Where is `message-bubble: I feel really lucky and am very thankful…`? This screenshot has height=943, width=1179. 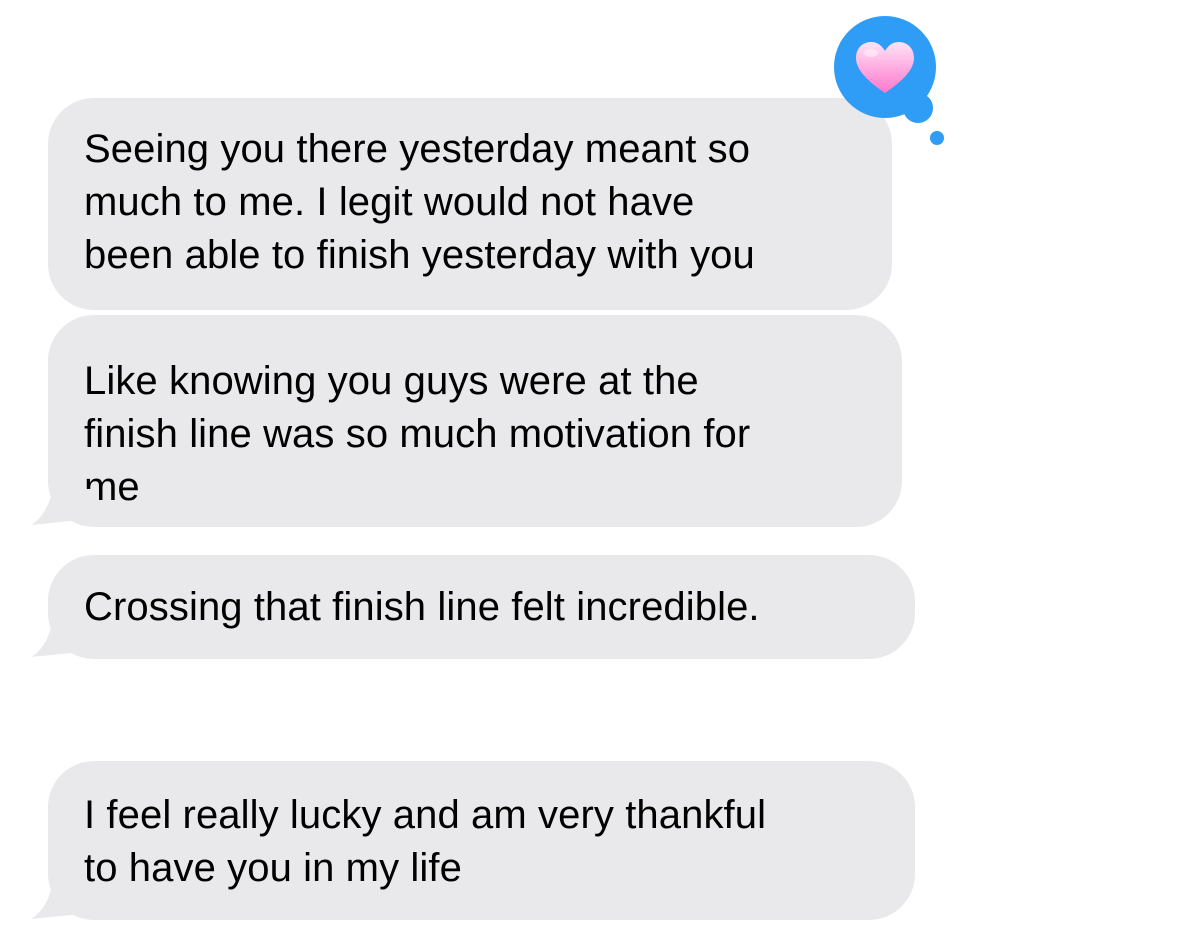
message-bubble: I feel really lucky and am very thankful… is located at coordinates (481, 840).